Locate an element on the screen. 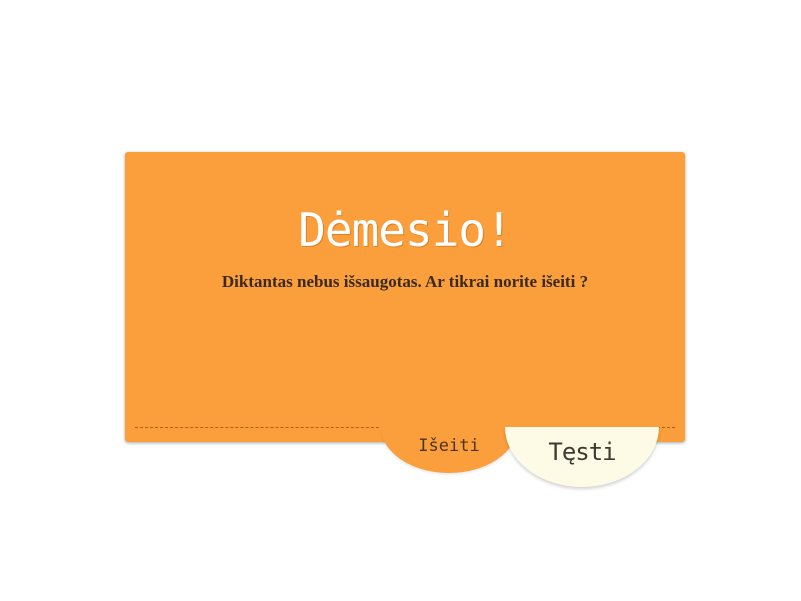 The image size is (801, 601). continue-button-label: Tęsti is located at coordinates (582, 452).